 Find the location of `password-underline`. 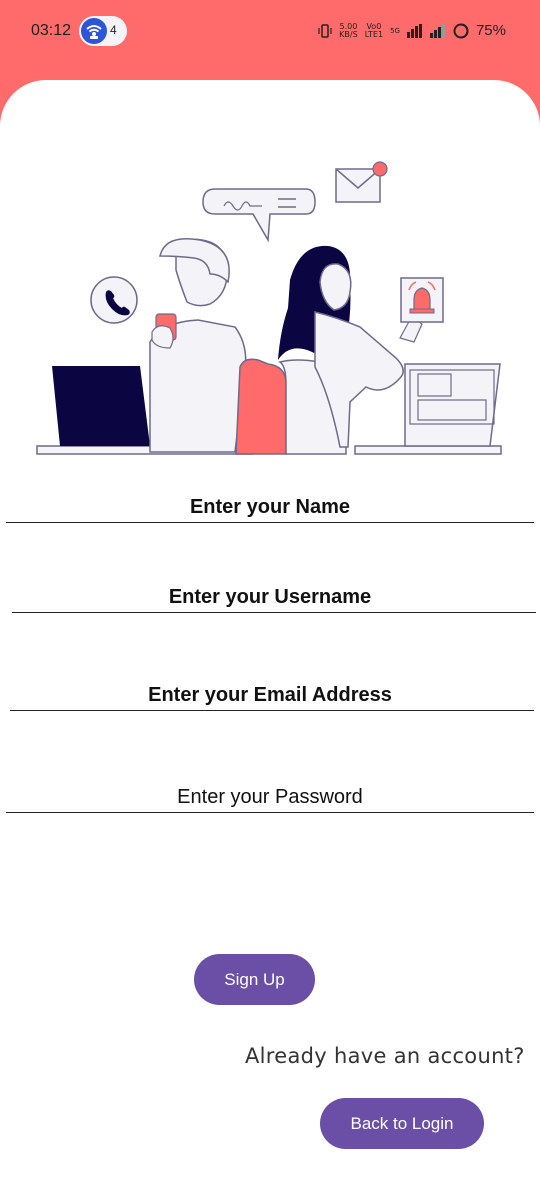

password-underline is located at coordinates (270, 812).